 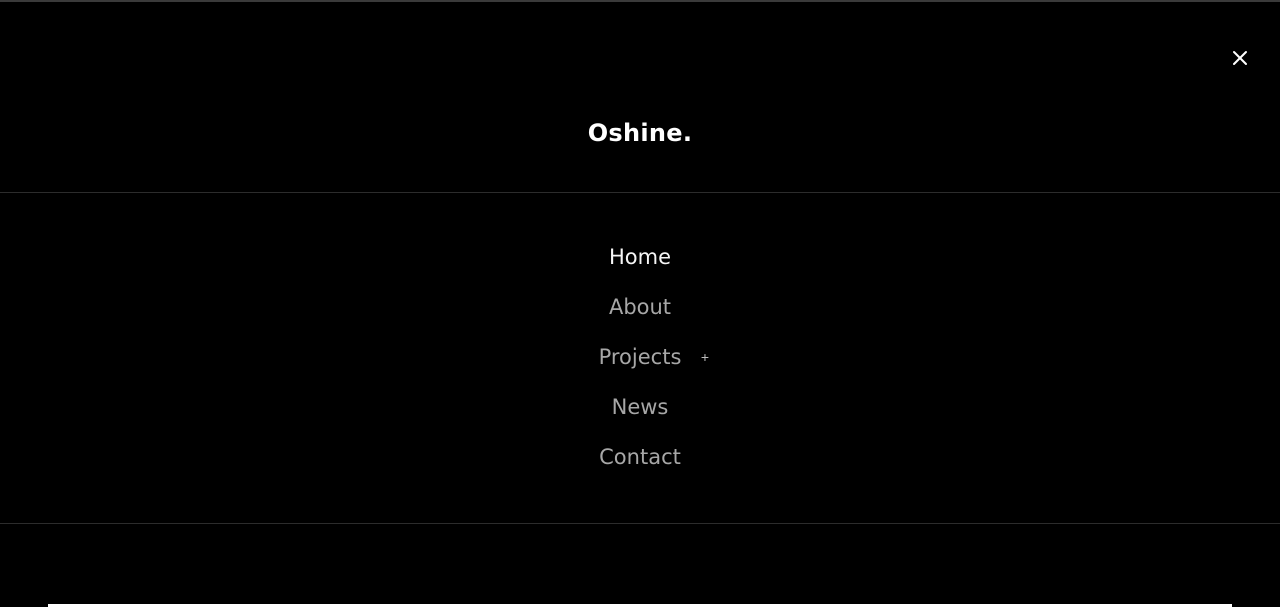 I want to click on projects-submenu-toggle: +, so click(x=705, y=357).